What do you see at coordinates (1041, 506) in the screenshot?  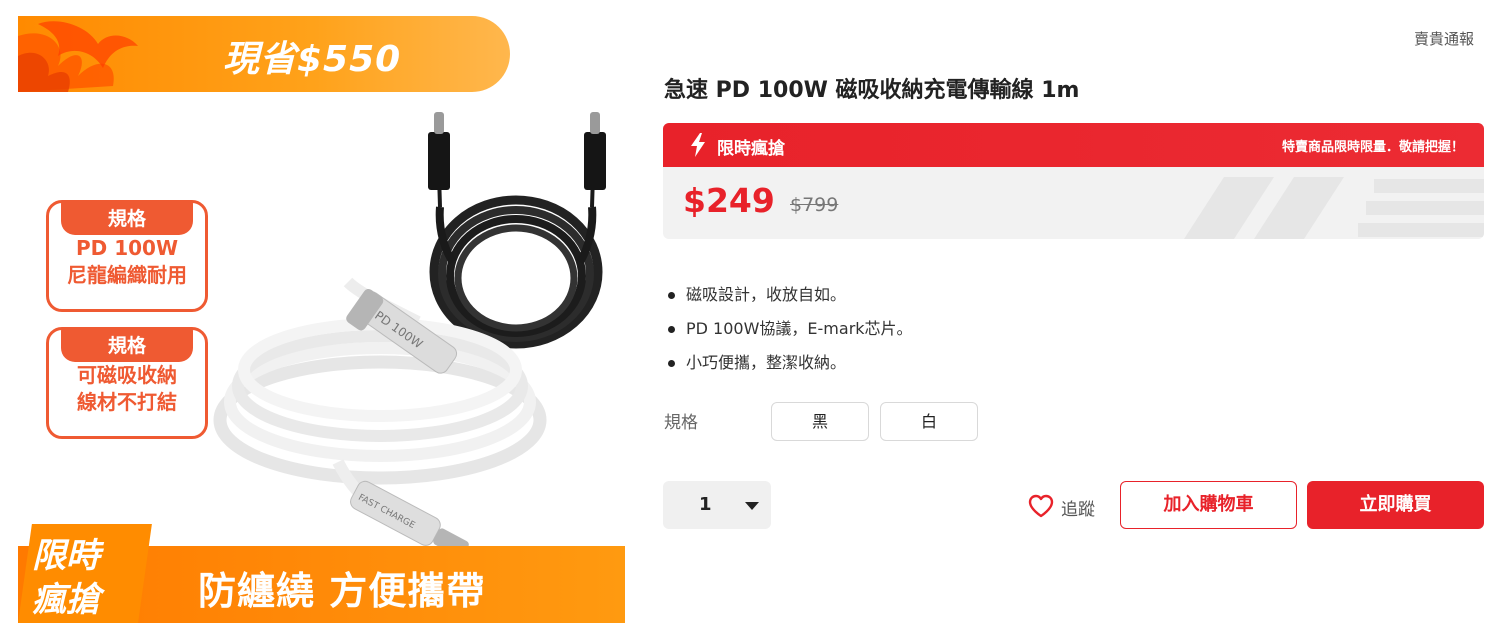 I see `heart-icon` at bounding box center [1041, 506].